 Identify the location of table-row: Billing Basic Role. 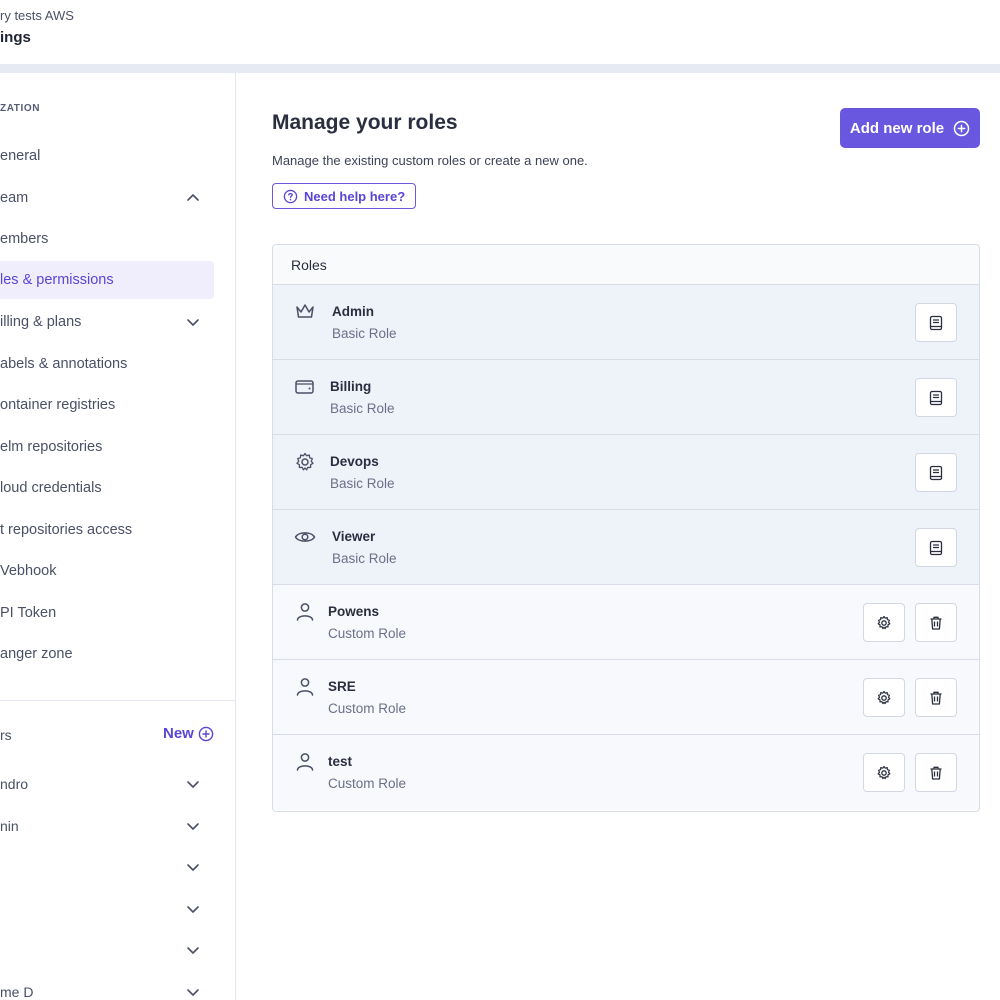
(626, 397).